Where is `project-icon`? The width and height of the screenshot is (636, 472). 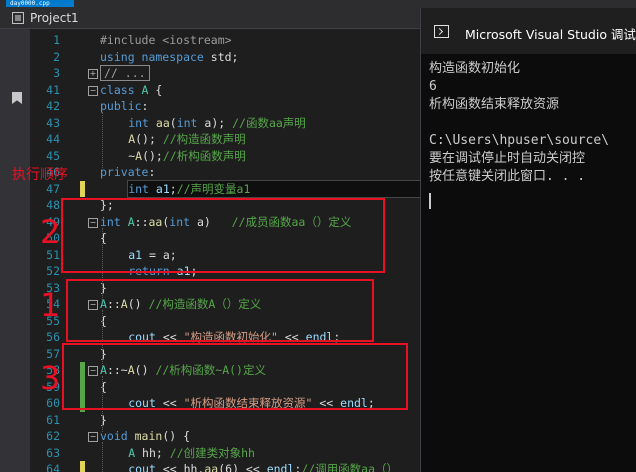
project-icon is located at coordinates (18, 18).